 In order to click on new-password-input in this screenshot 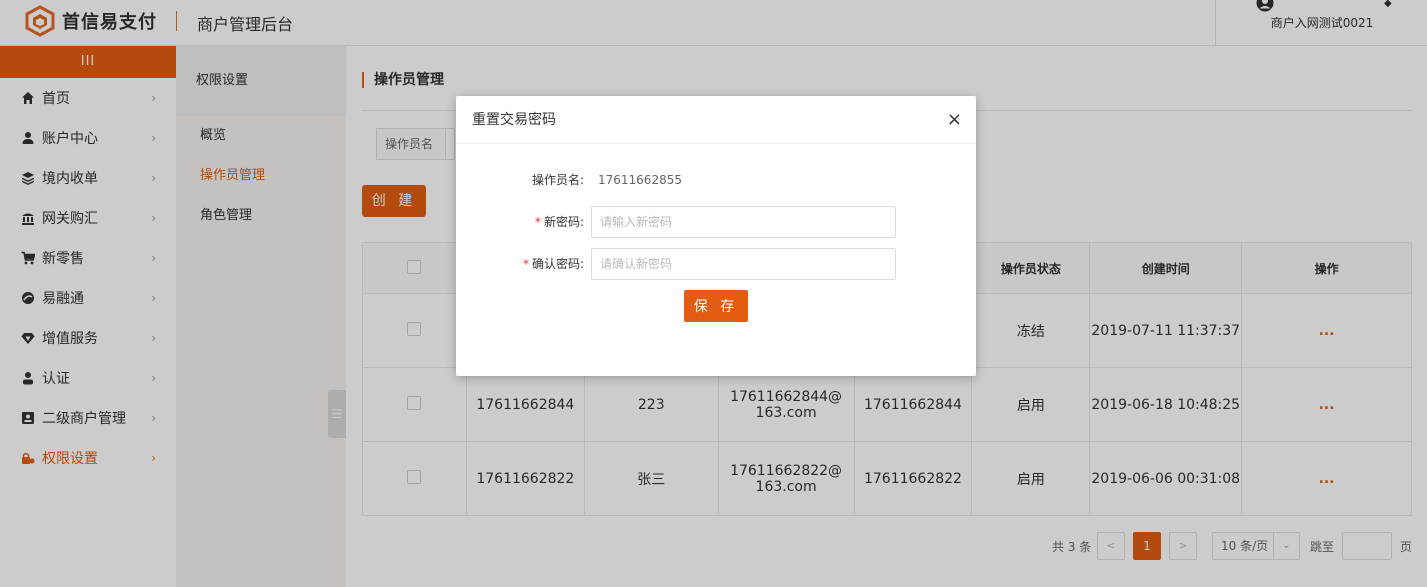, I will do `click(743, 222)`.